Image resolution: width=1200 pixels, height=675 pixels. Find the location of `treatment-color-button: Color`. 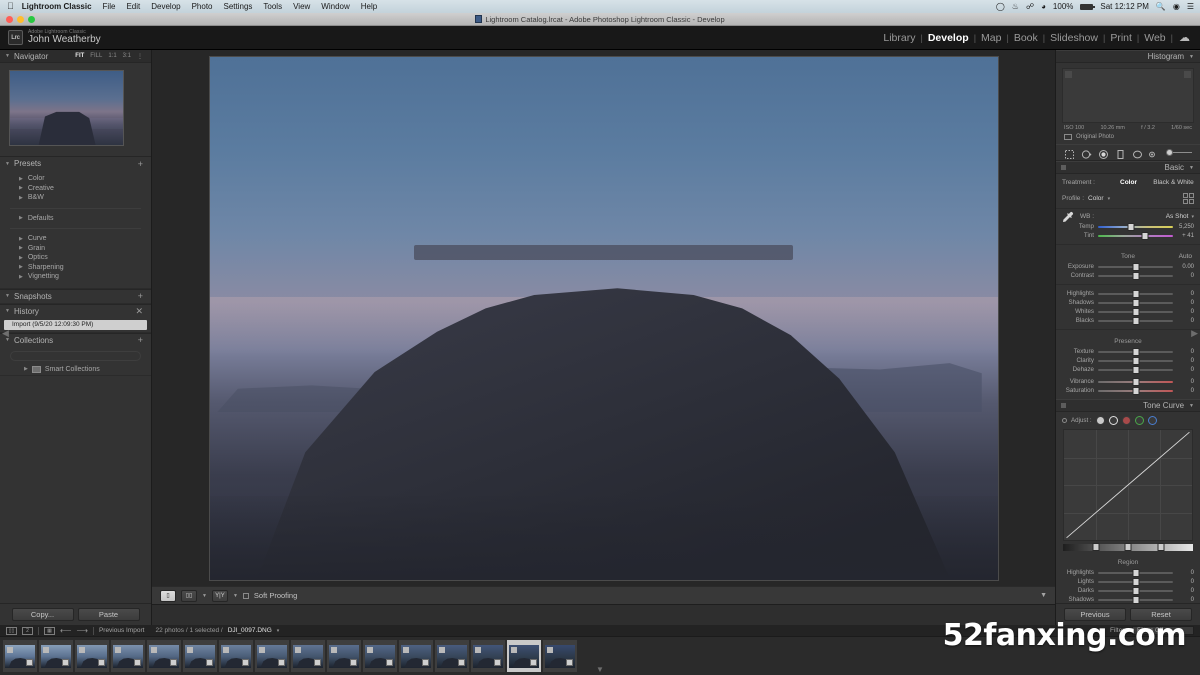

treatment-color-button: Color is located at coordinates (1128, 182).